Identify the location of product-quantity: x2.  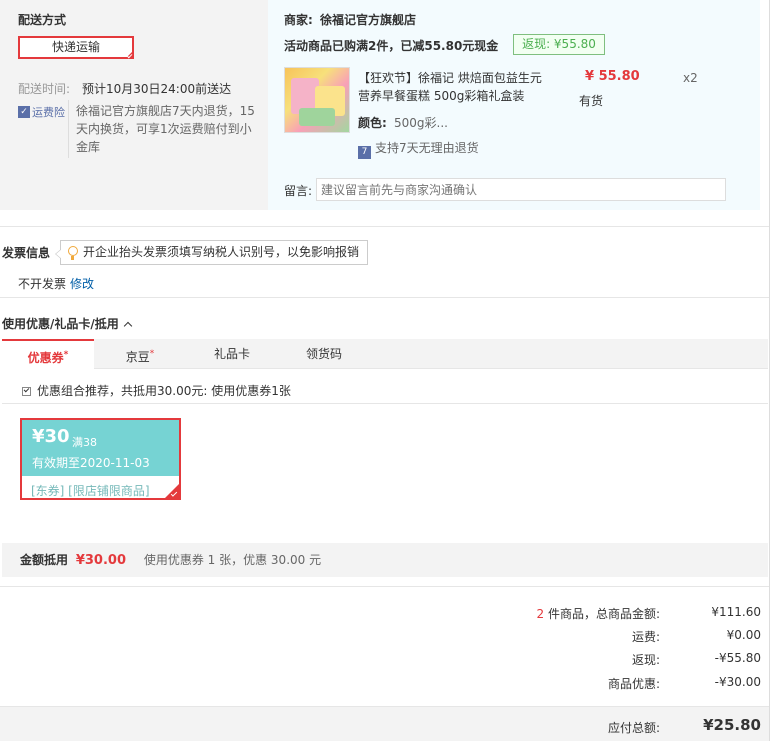
(690, 78).